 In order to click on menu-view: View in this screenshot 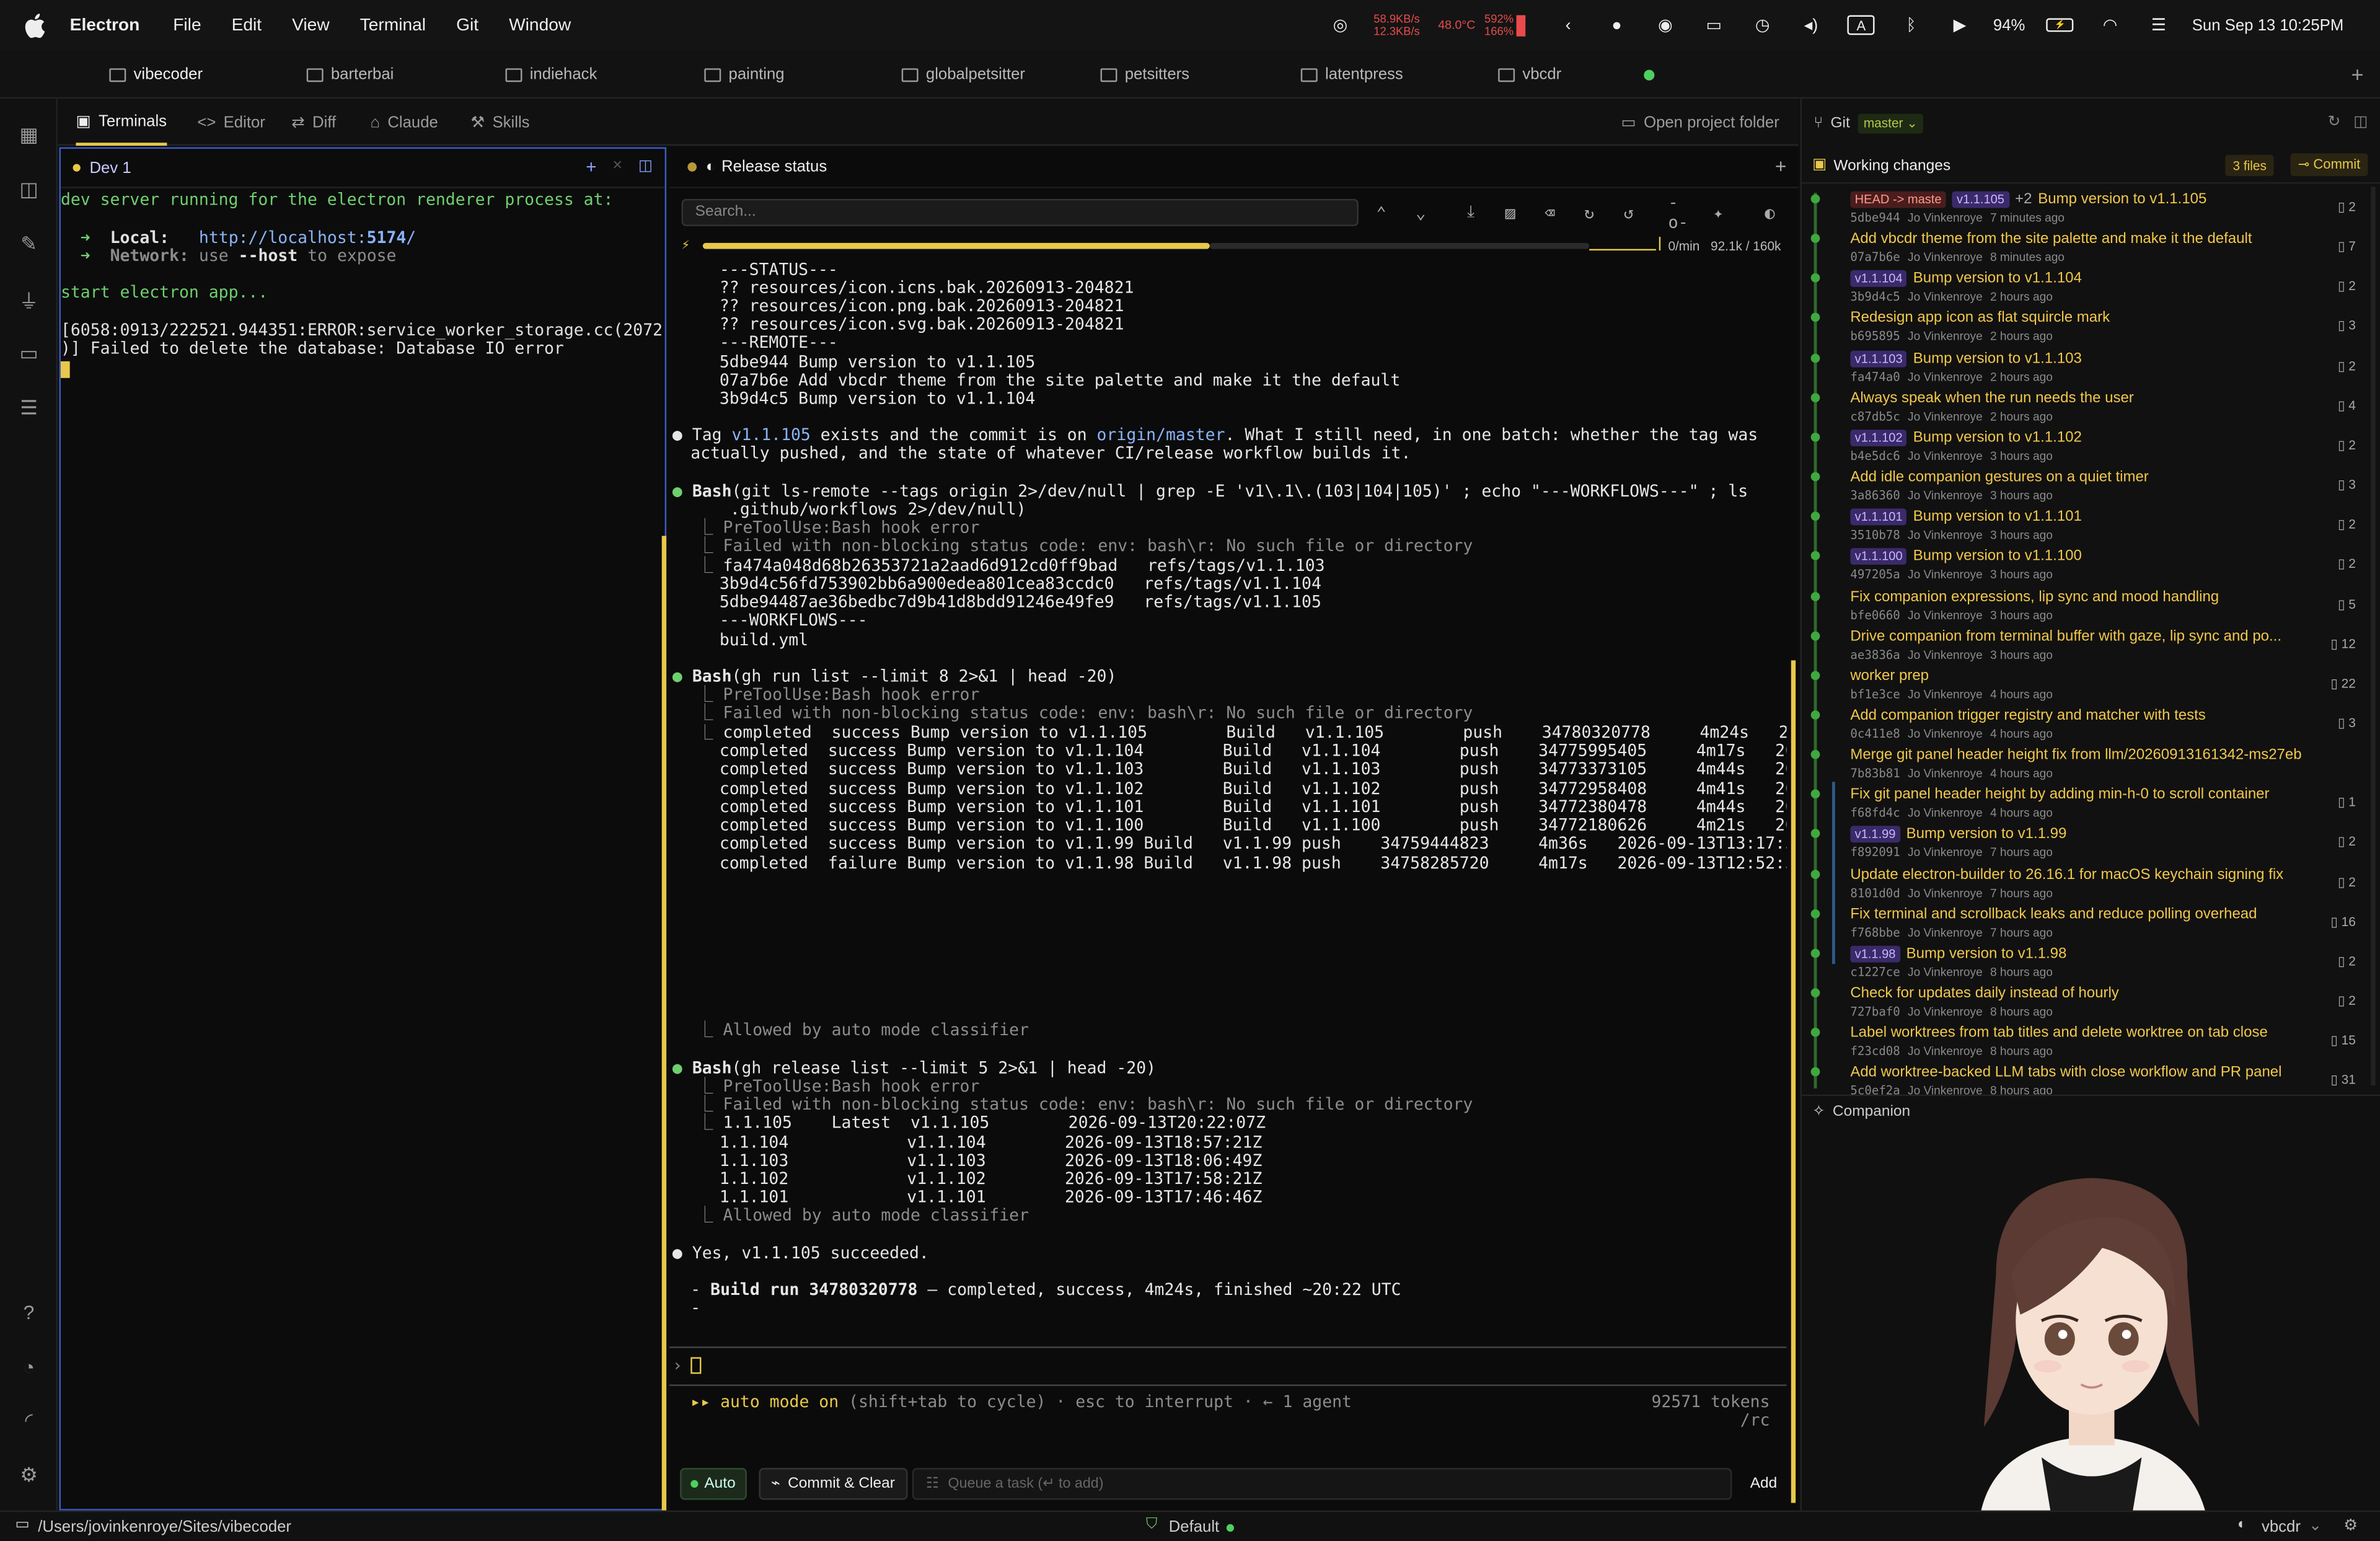, I will do `click(311, 25)`.